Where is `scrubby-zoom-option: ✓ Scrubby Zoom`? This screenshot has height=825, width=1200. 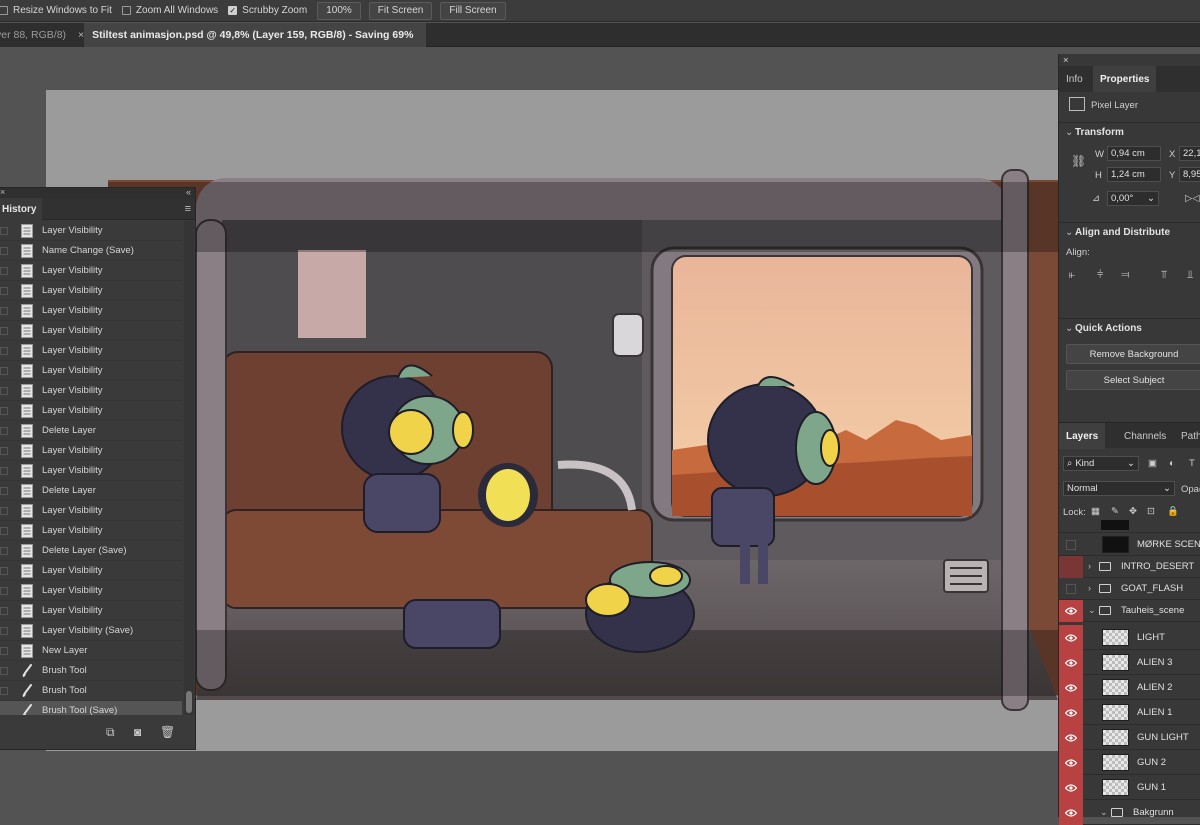
scrubby-zoom-option: ✓ Scrubby Zoom is located at coordinates (267, 10).